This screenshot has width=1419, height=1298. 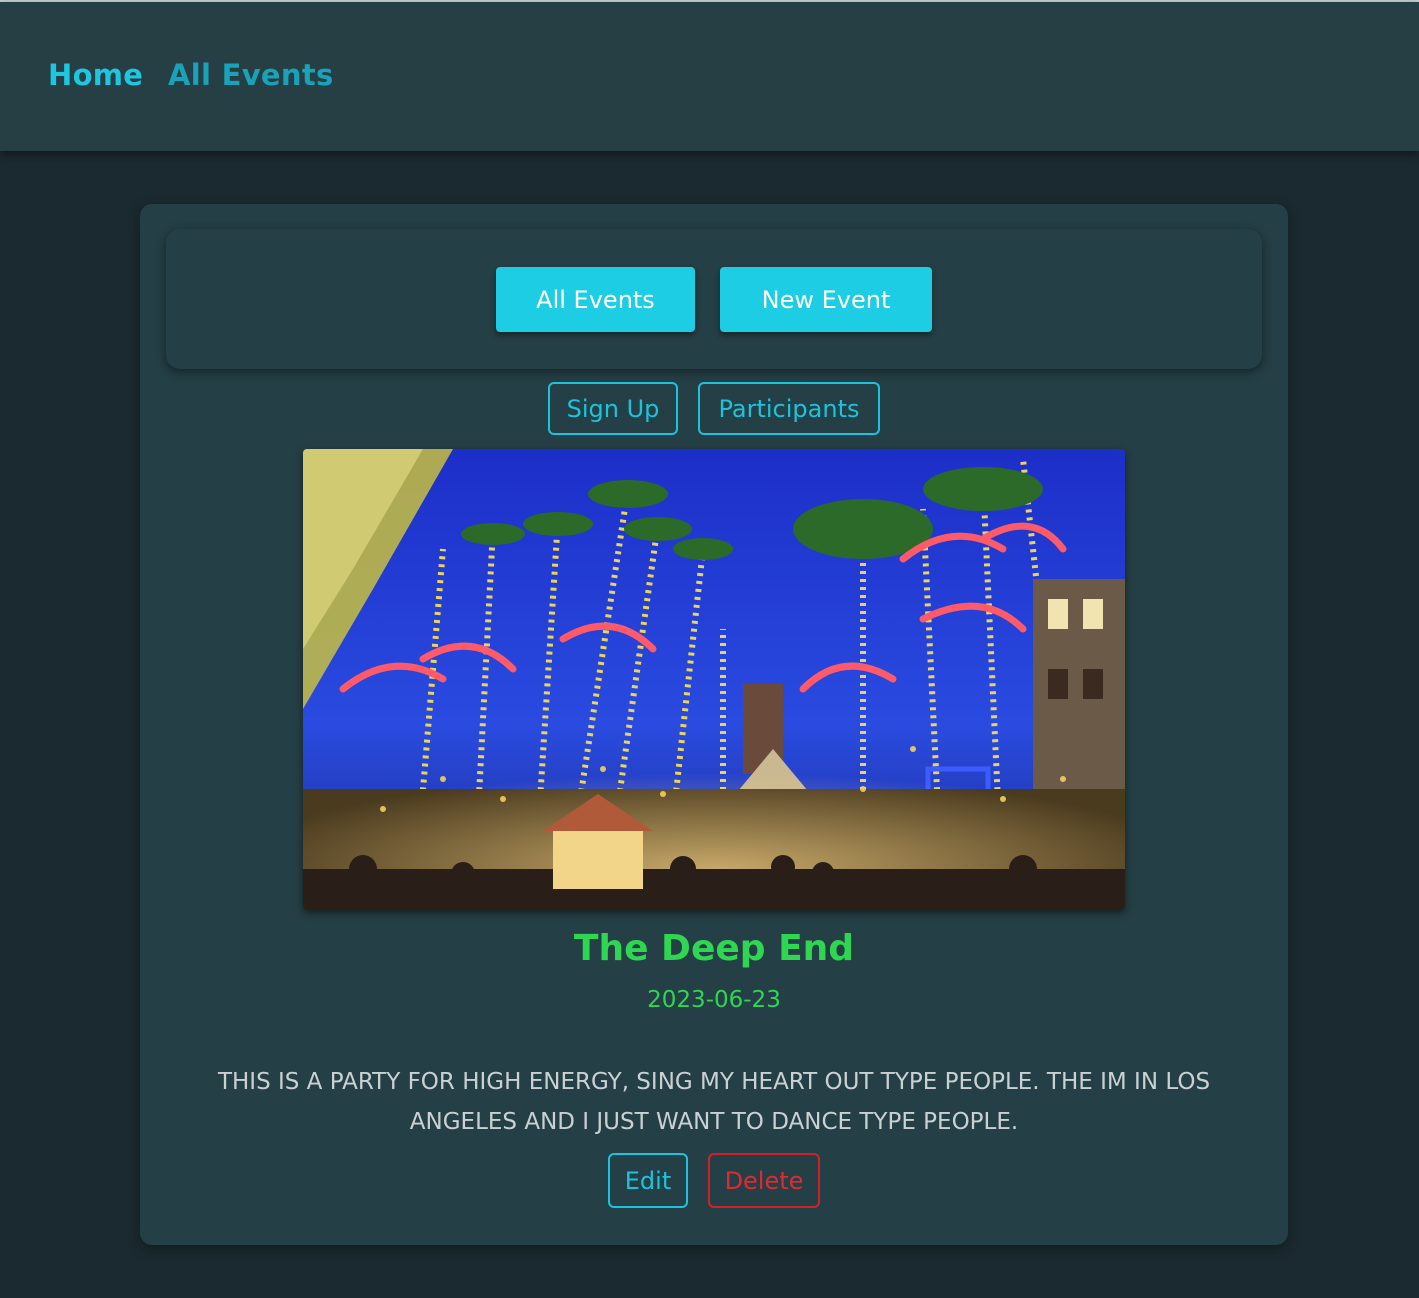 I want to click on all-events-button: All Events, so click(x=595, y=299).